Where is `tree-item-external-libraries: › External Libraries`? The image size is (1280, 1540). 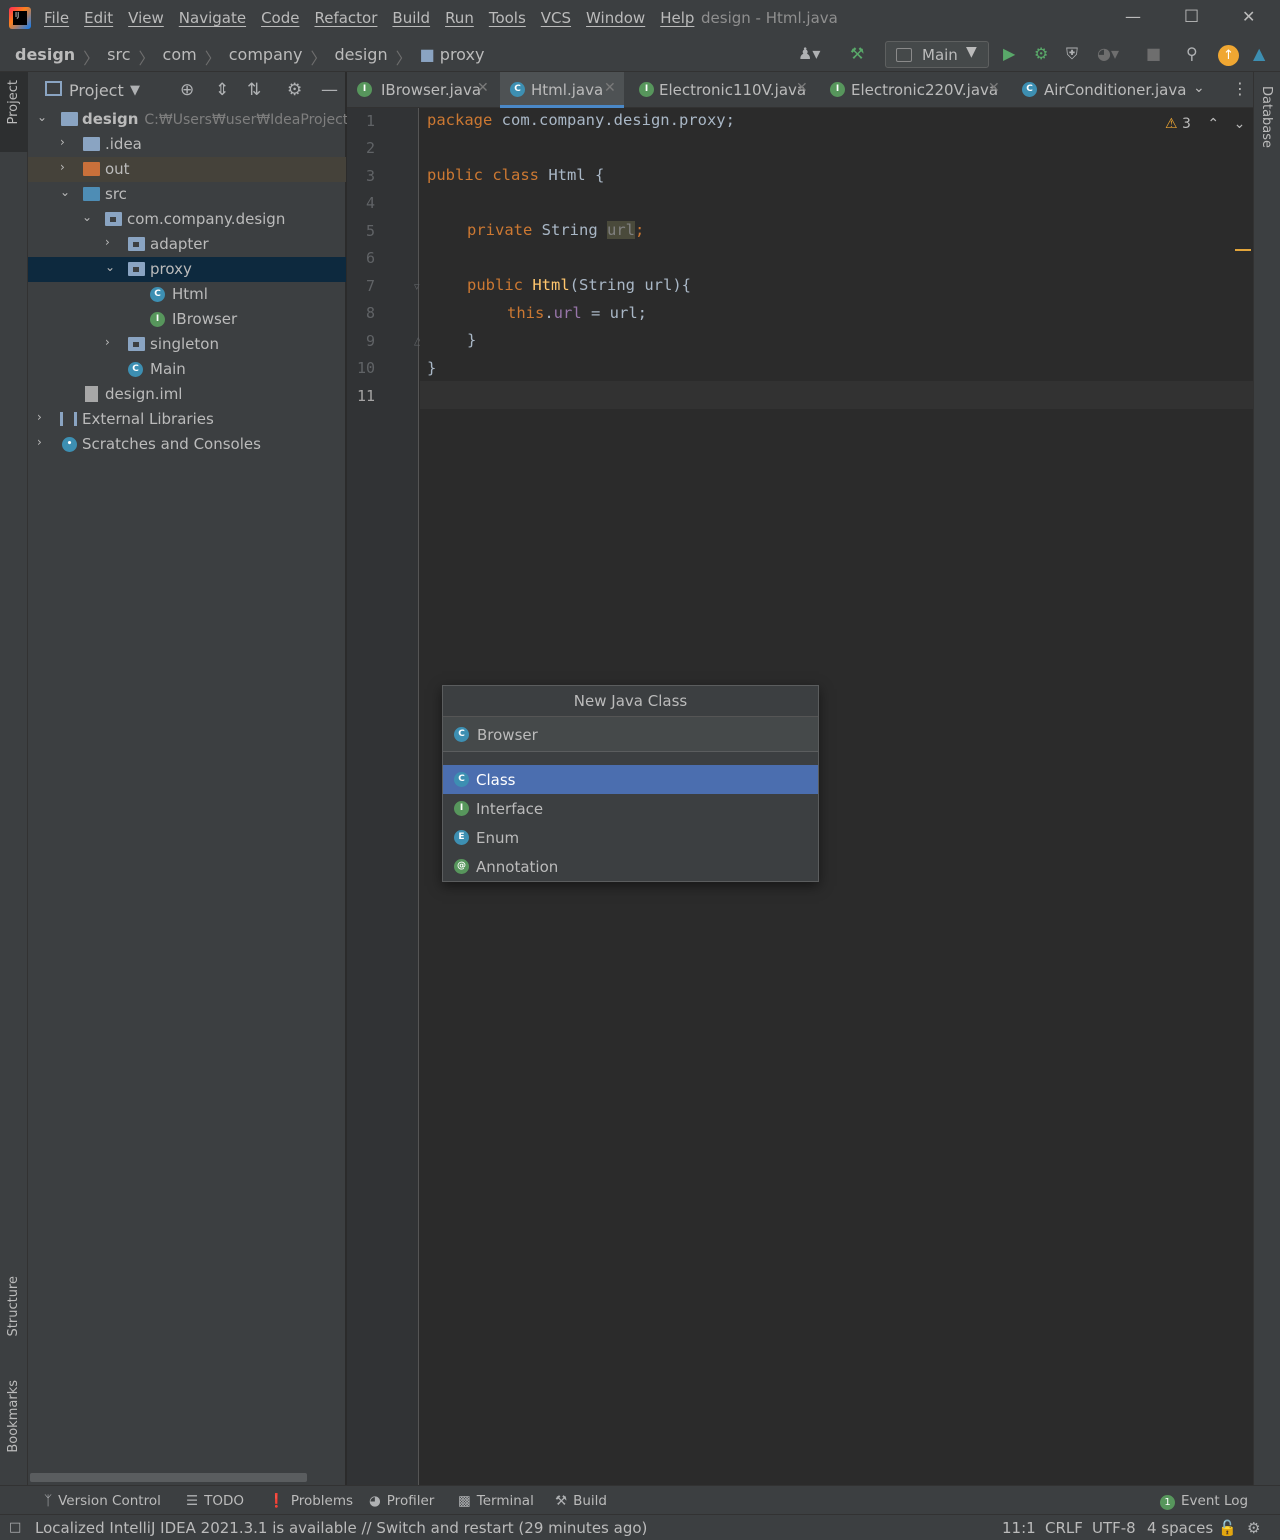
tree-item-external-libraries: › External Libraries is located at coordinates (187, 419).